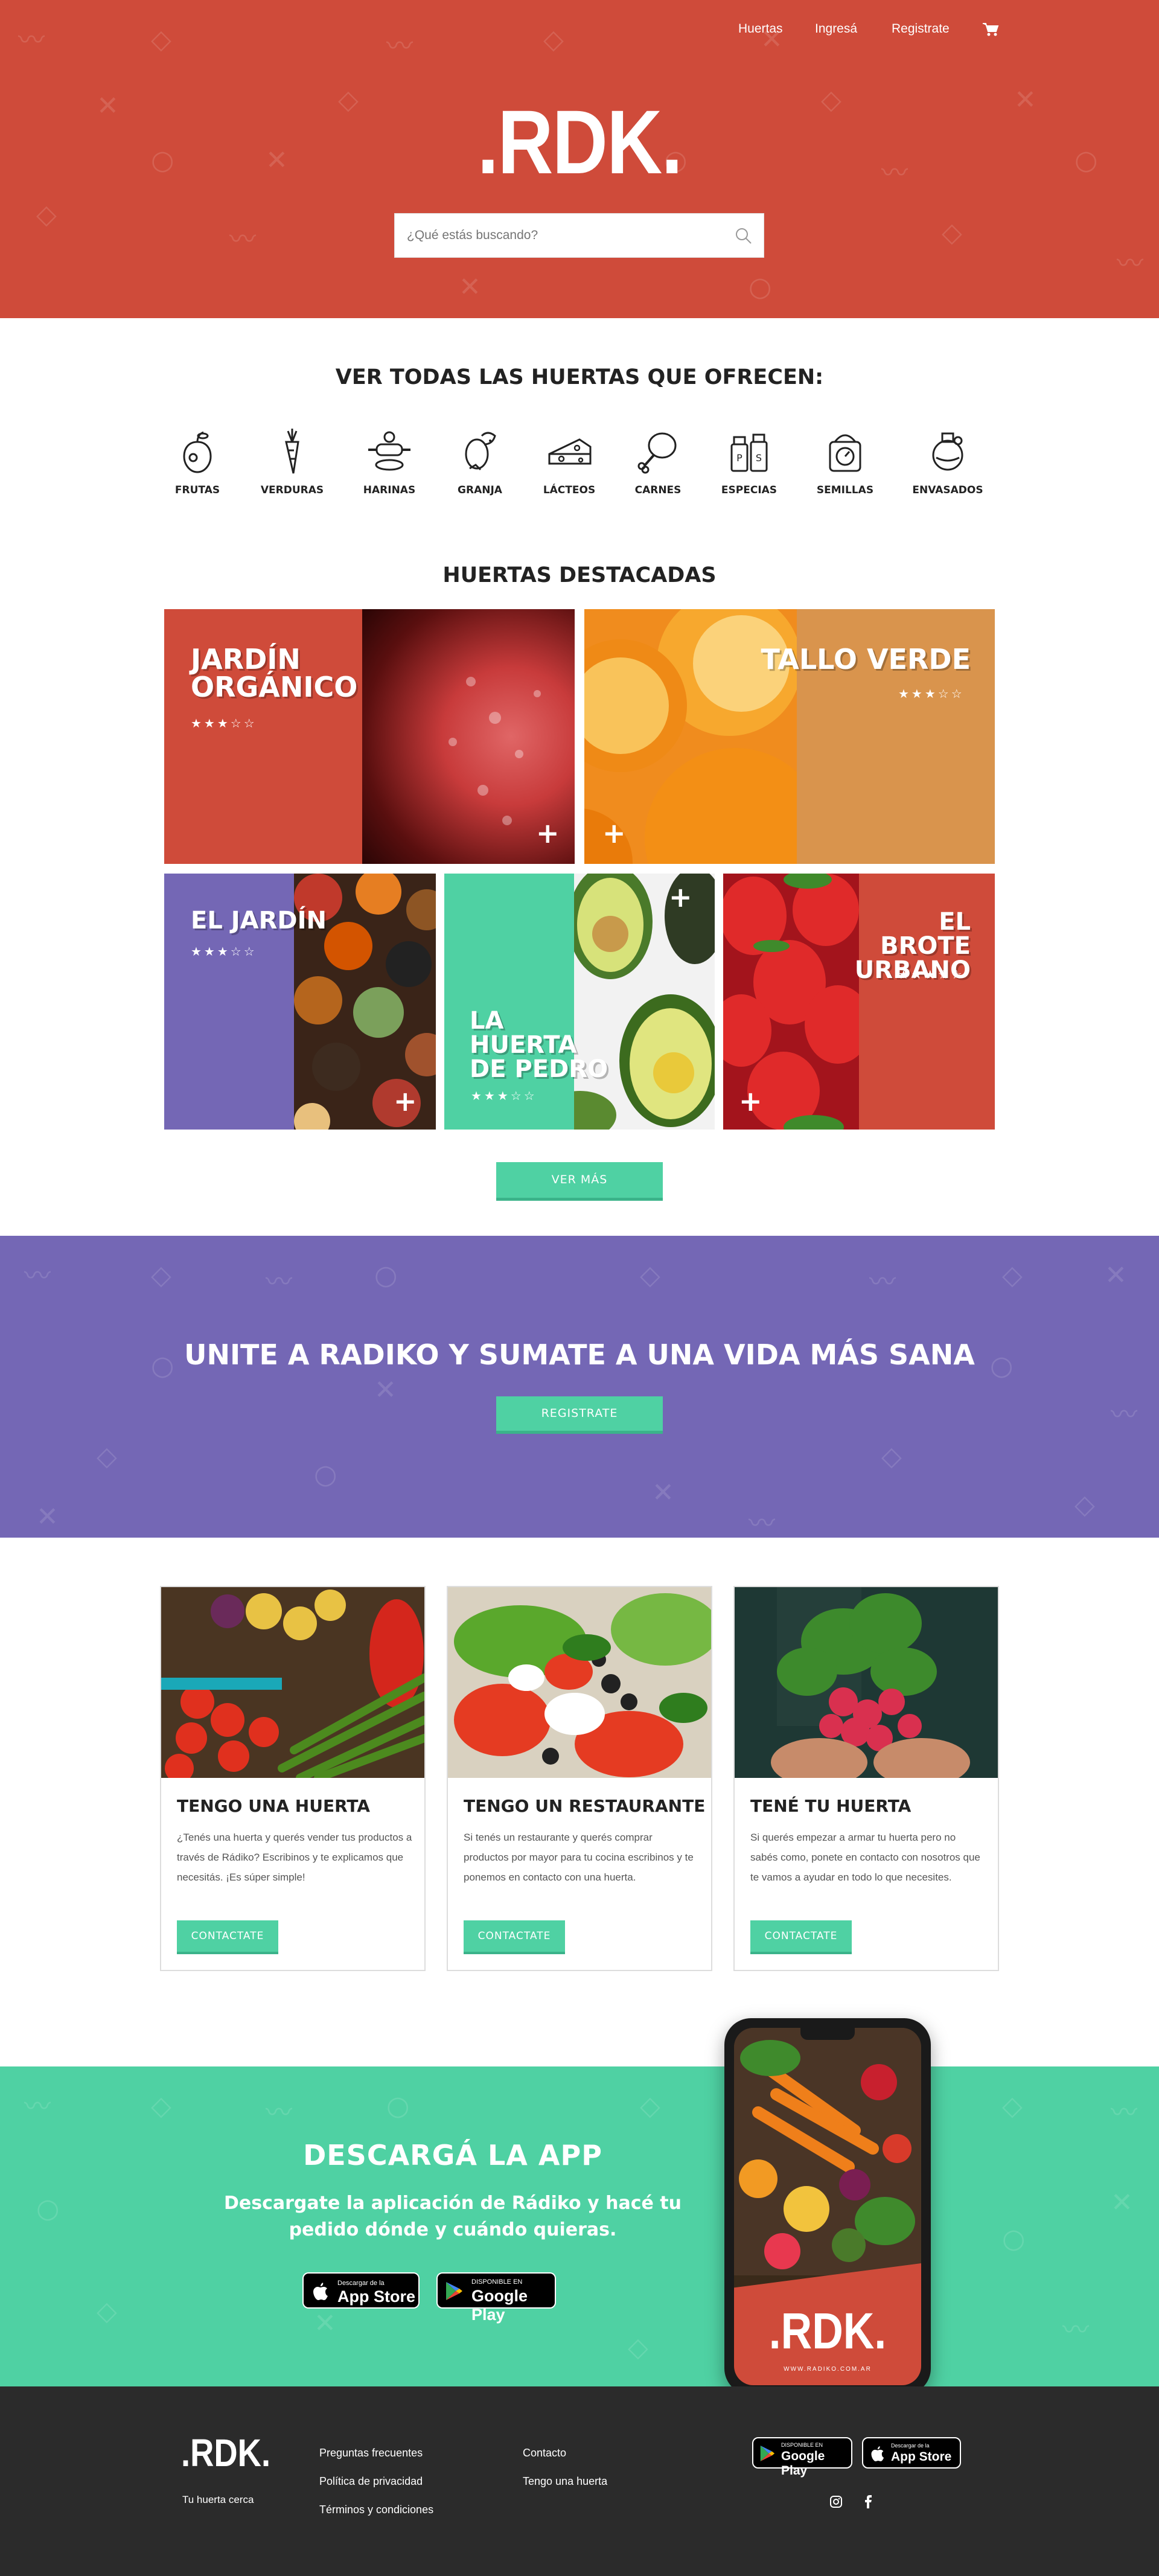  I want to click on footer-link-tengo-huerta: Tengo una huerta, so click(565, 2482).